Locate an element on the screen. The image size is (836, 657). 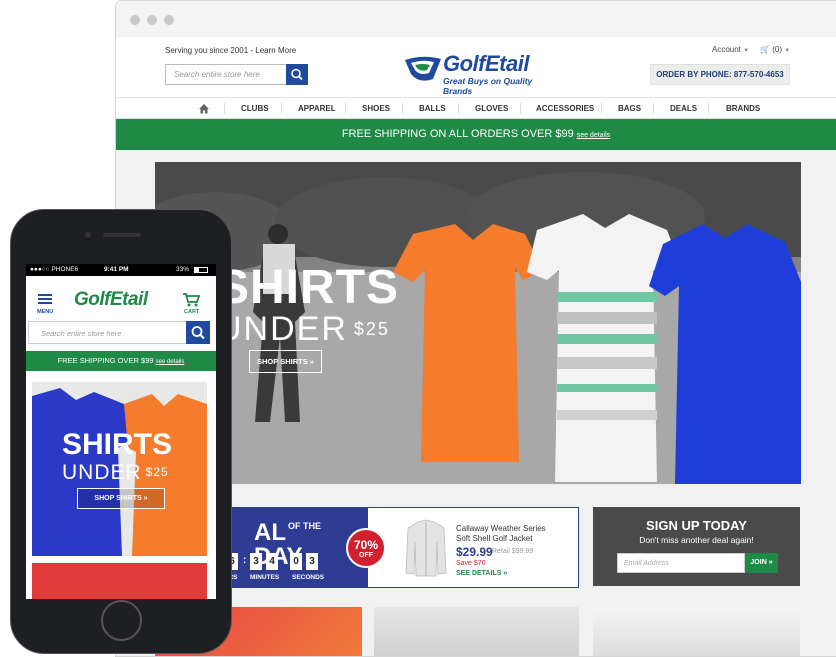
shop-shirts-button: SHOP SHIRTS » is located at coordinates (285, 361).